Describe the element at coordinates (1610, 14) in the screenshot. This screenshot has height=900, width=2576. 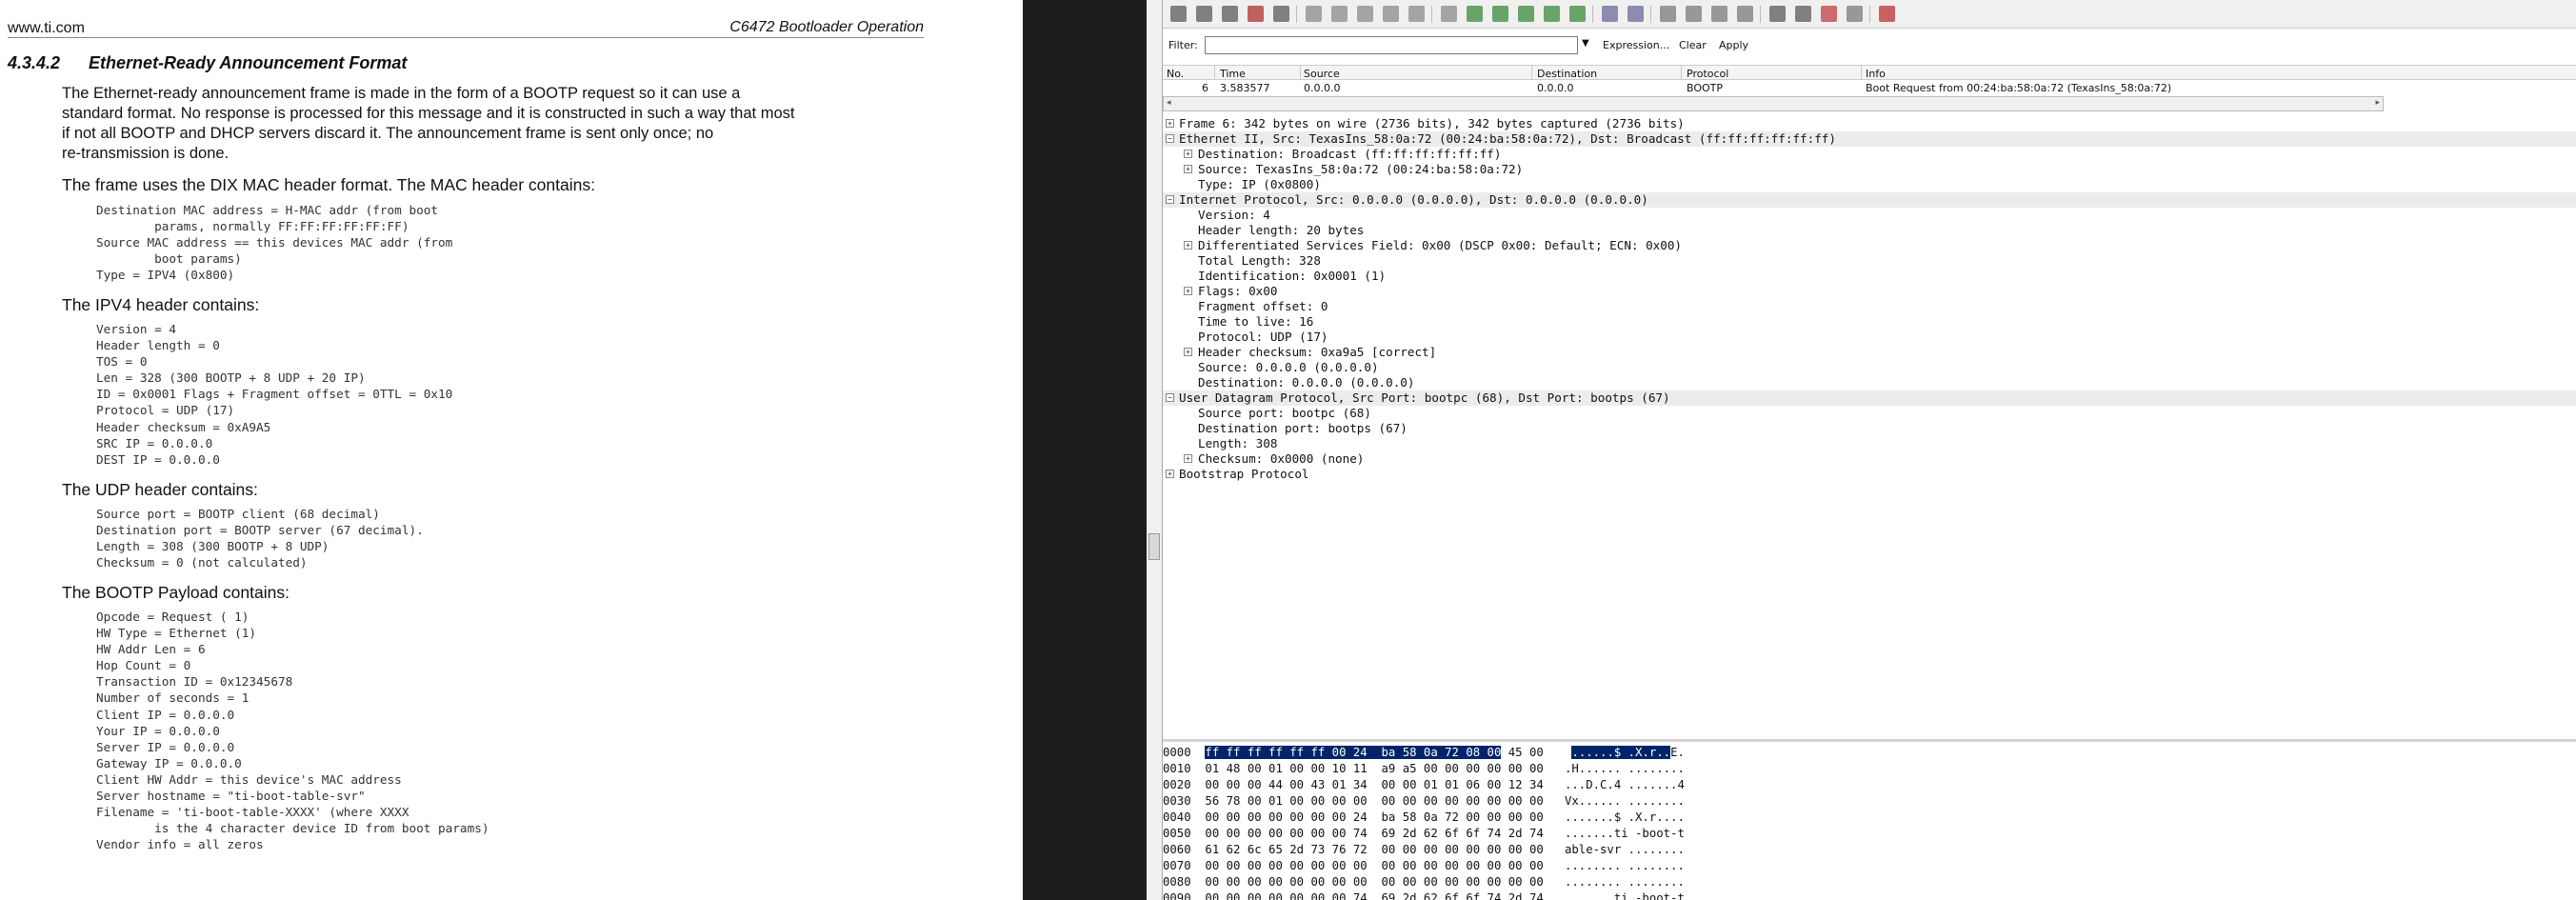
I see `colorize-icon` at that location.